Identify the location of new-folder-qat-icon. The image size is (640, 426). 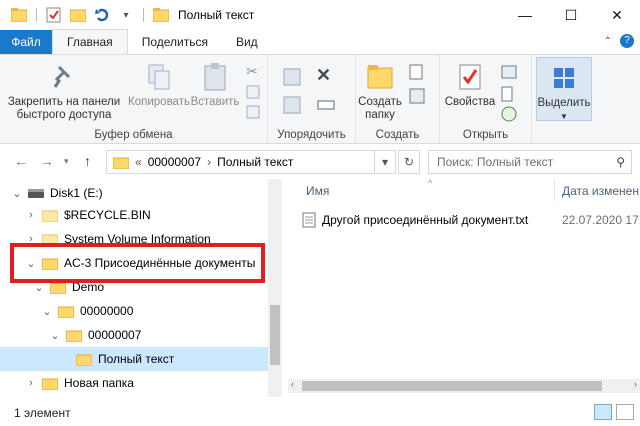
(78, 15).